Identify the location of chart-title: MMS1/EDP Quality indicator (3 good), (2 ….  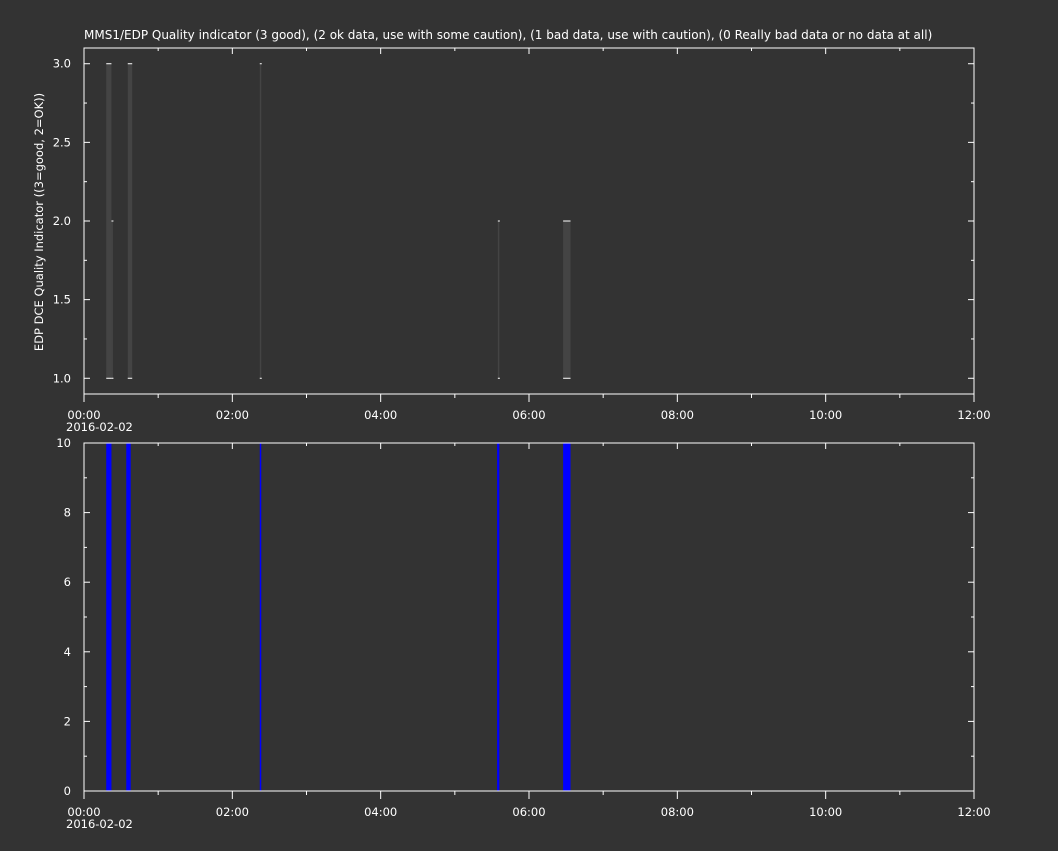
(508, 35).